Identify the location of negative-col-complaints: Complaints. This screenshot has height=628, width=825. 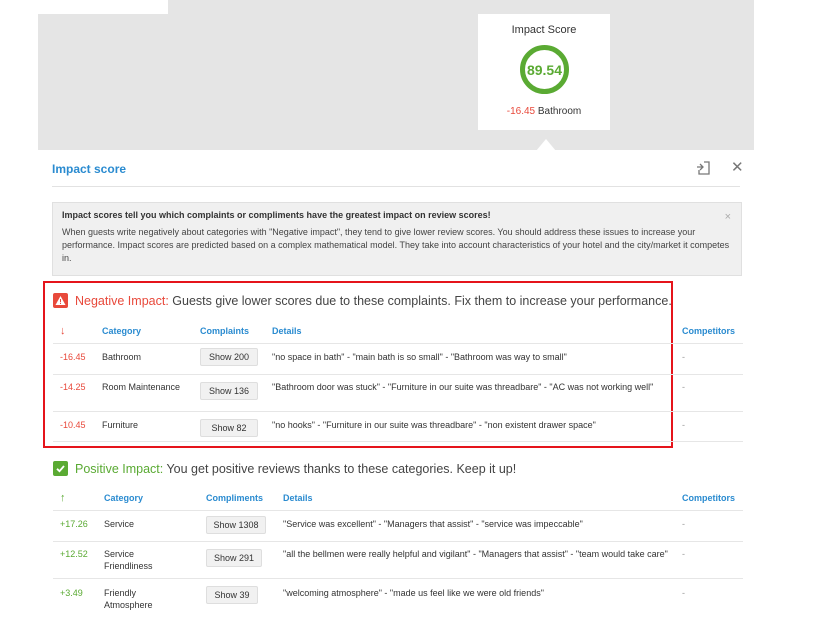
(224, 331).